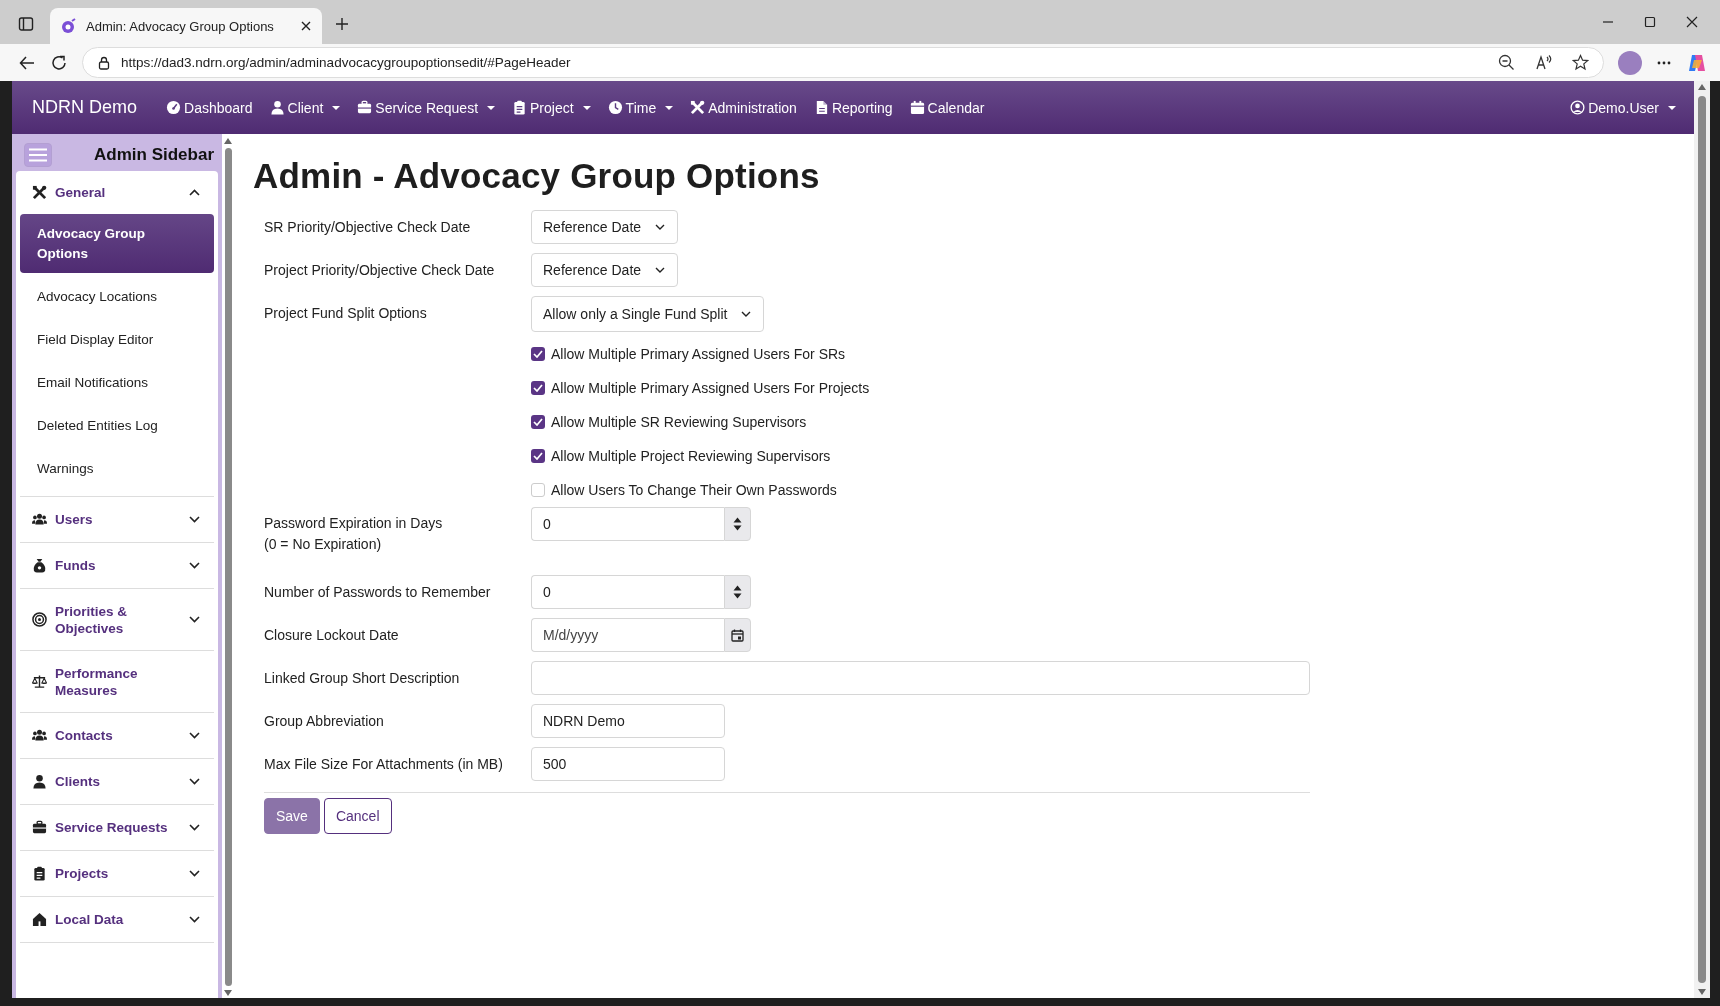 Image resolution: width=1720 pixels, height=1006 pixels. I want to click on sidebar-section: General, so click(117, 192).